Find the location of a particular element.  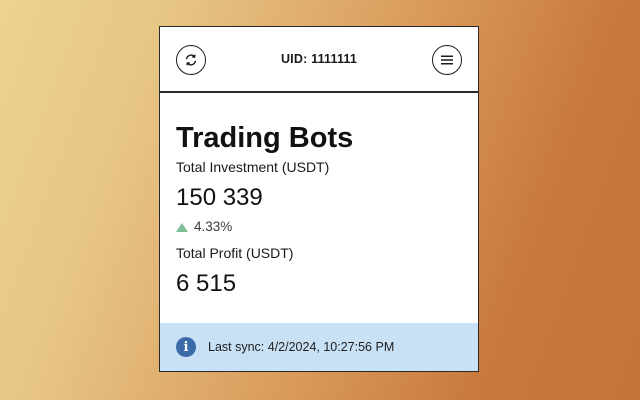

uid-label: UID: 1111111 is located at coordinates (319, 59).